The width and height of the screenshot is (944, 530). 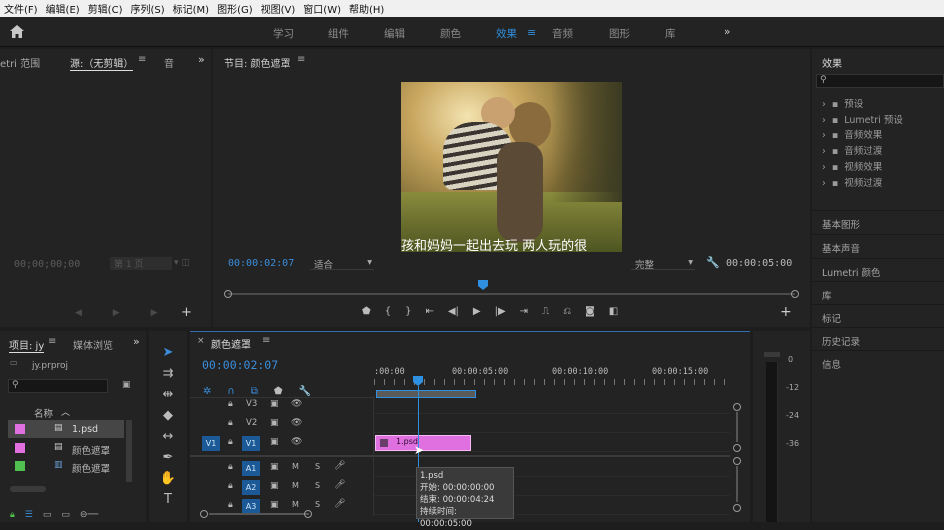 What do you see at coordinates (261, 263) in the screenshot?
I see `program-playhead-timecode: 00:00:02:07` at bounding box center [261, 263].